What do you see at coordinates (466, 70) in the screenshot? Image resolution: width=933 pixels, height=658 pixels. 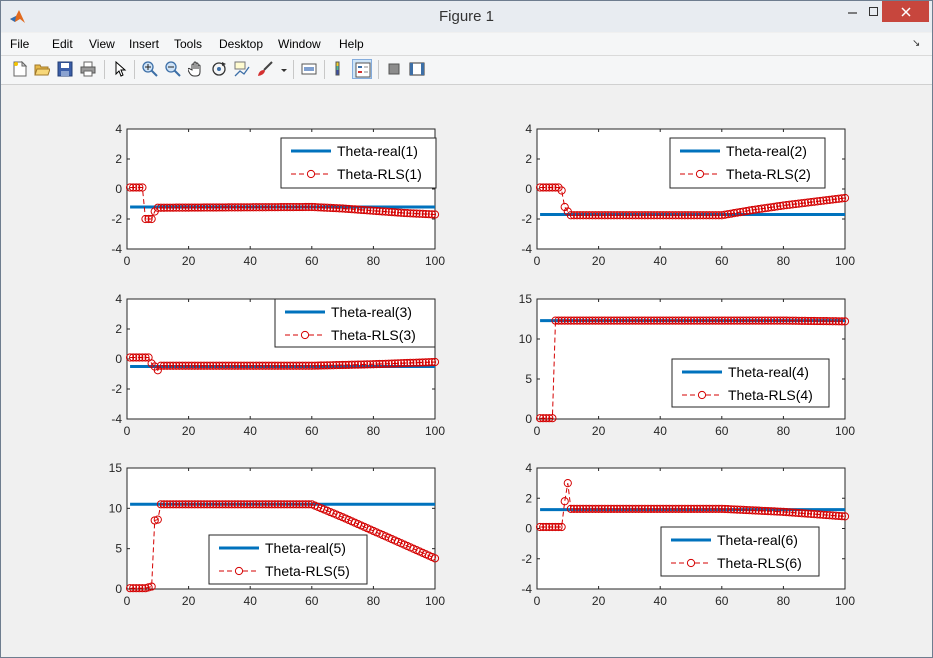 I see `figure-toolbar` at bounding box center [466, 70].